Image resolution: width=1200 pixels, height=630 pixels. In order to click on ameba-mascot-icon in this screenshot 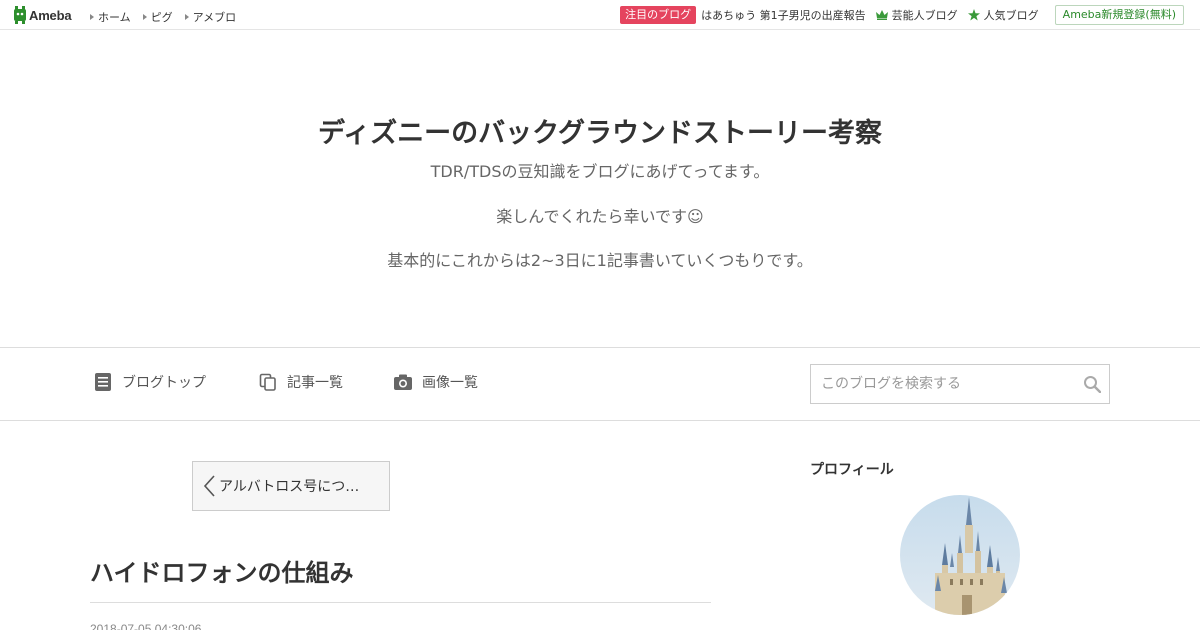, I will do `click(20, 15)`.